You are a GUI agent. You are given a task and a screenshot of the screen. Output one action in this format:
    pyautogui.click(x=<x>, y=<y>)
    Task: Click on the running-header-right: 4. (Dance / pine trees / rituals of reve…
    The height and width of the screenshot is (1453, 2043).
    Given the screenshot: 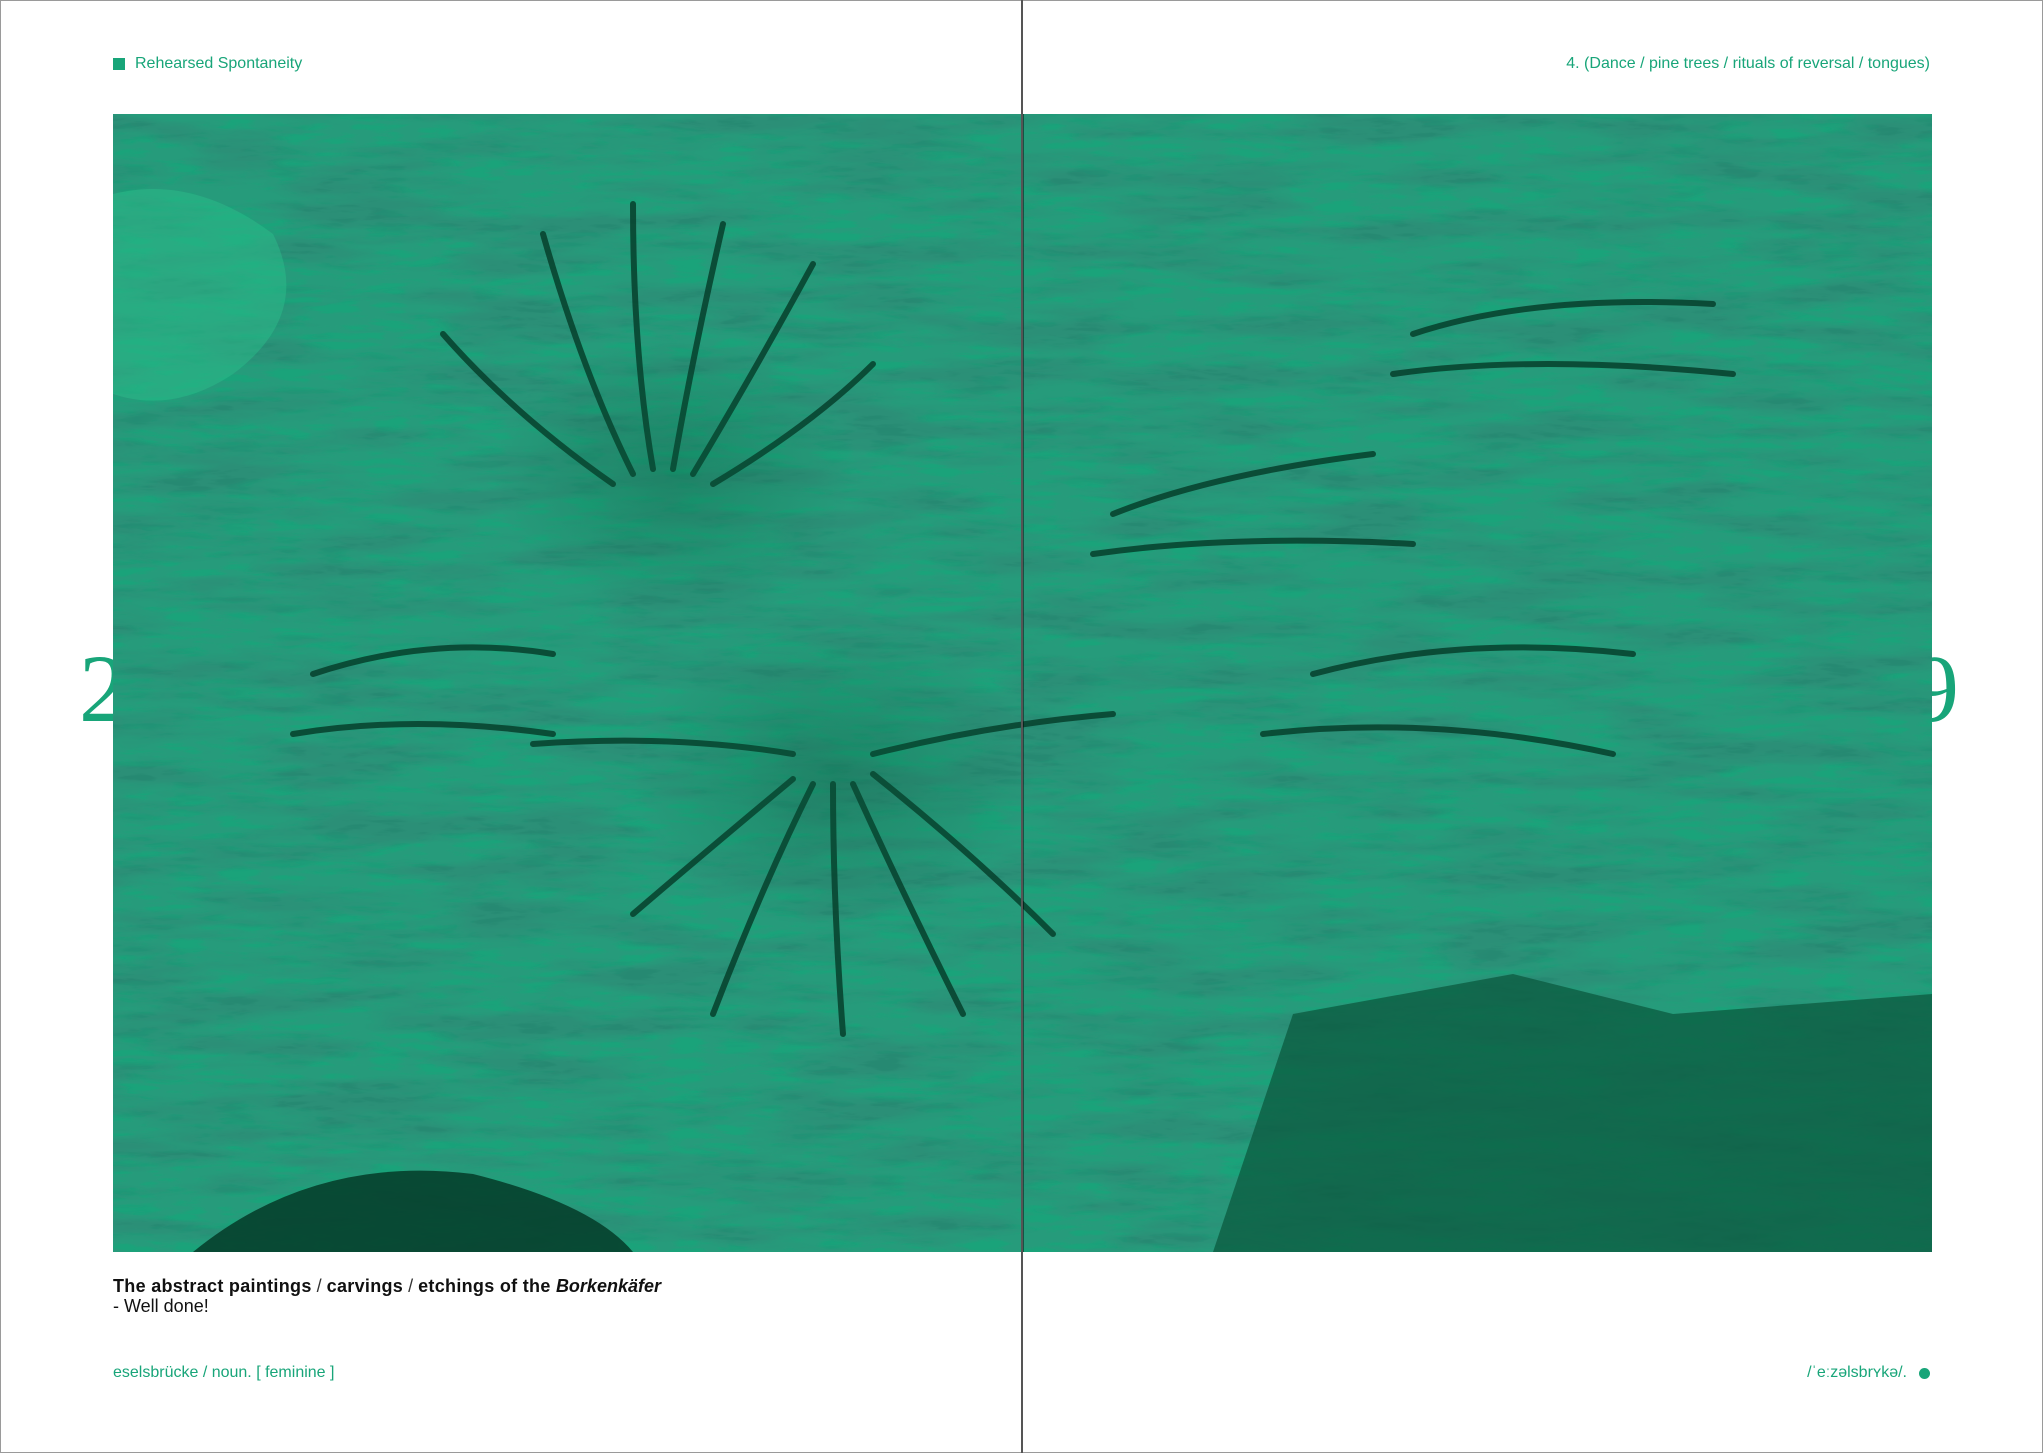 What is the action you would take?
    pyautogui.click(x=1748, y=63)
    